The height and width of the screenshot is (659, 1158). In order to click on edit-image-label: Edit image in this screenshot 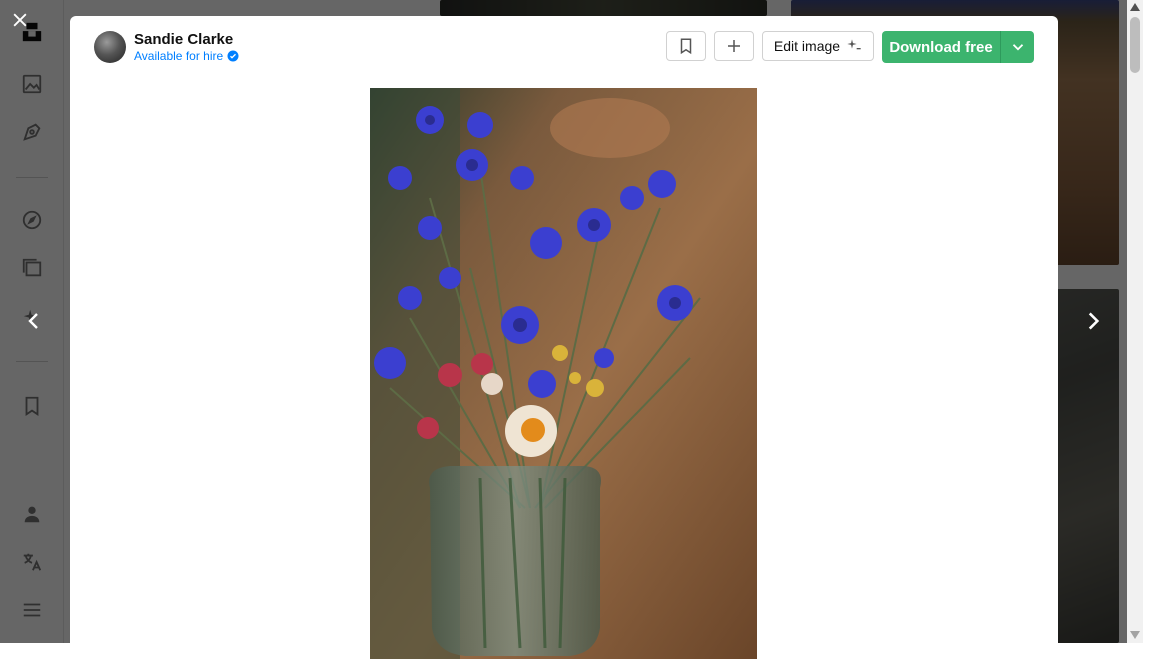, I will do `click(807, 46)`.